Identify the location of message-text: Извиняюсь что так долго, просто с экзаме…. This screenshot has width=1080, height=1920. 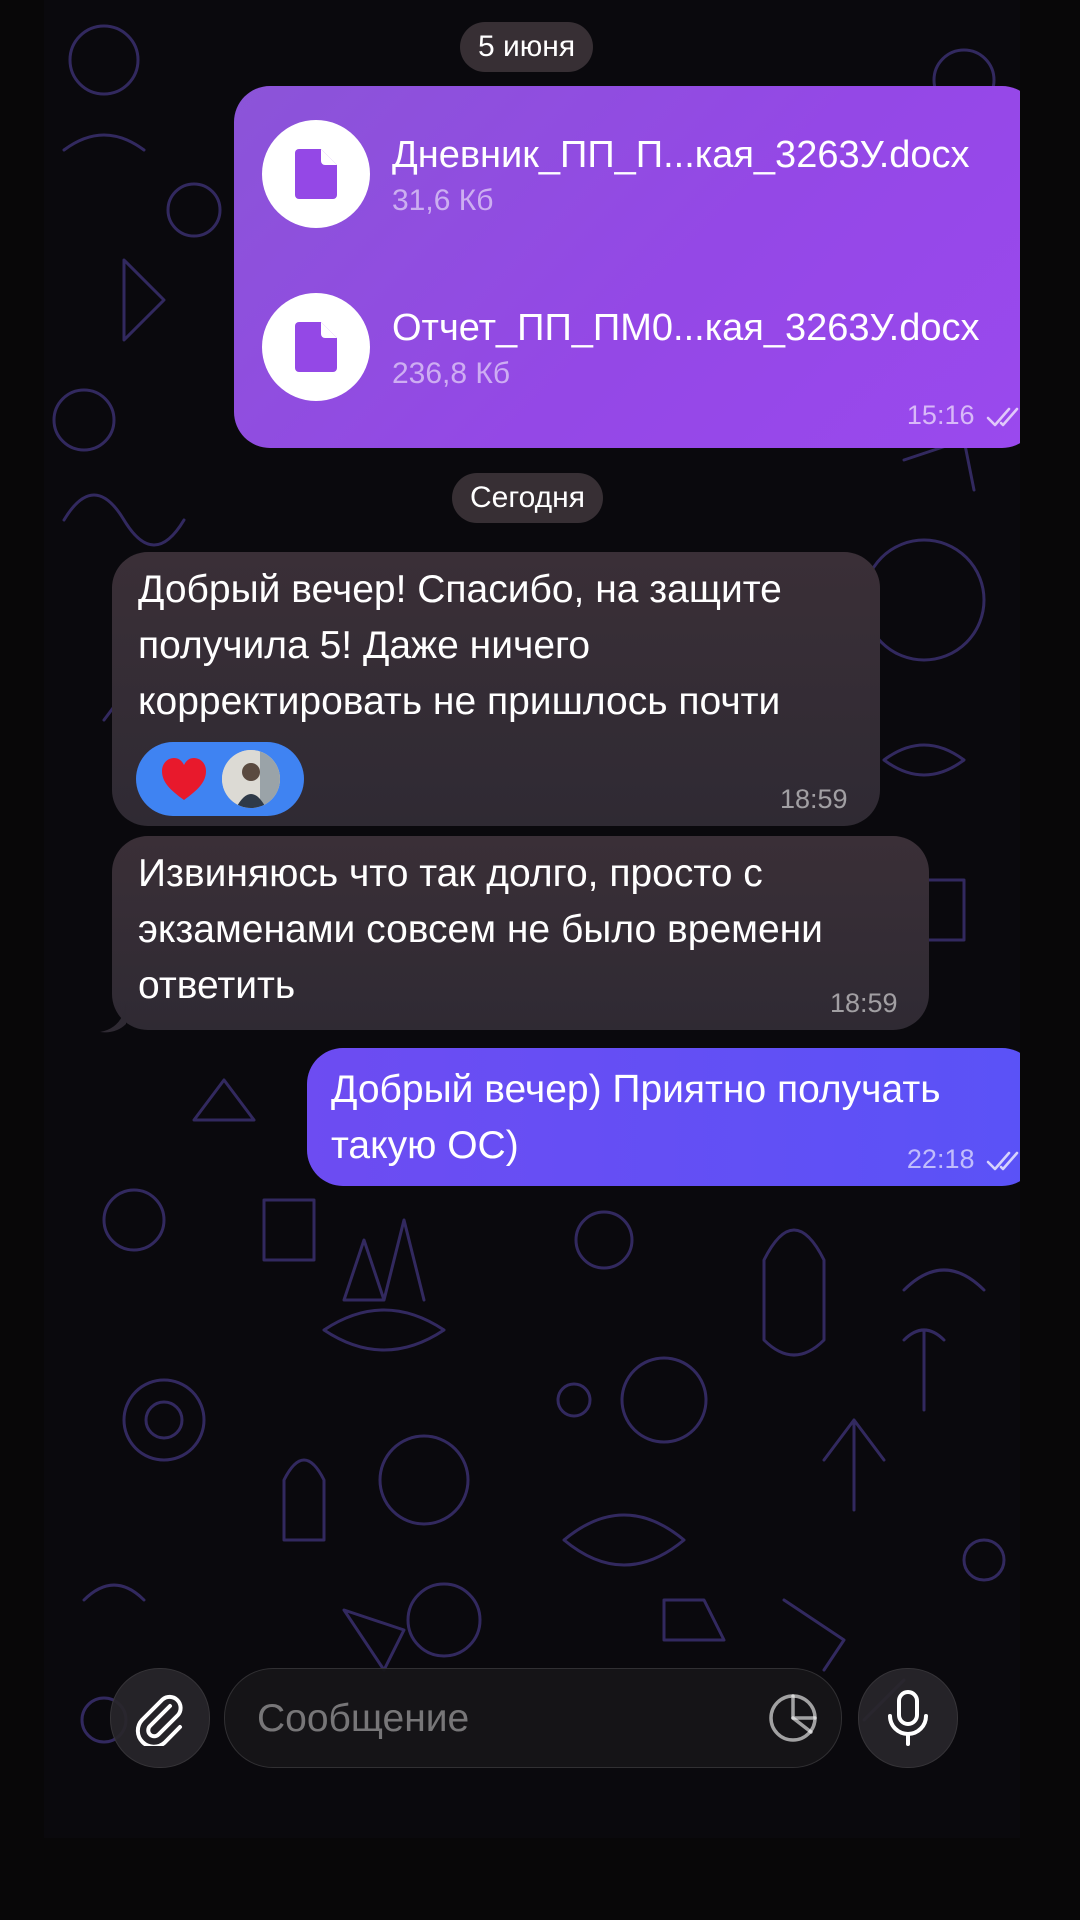
(480, 930).